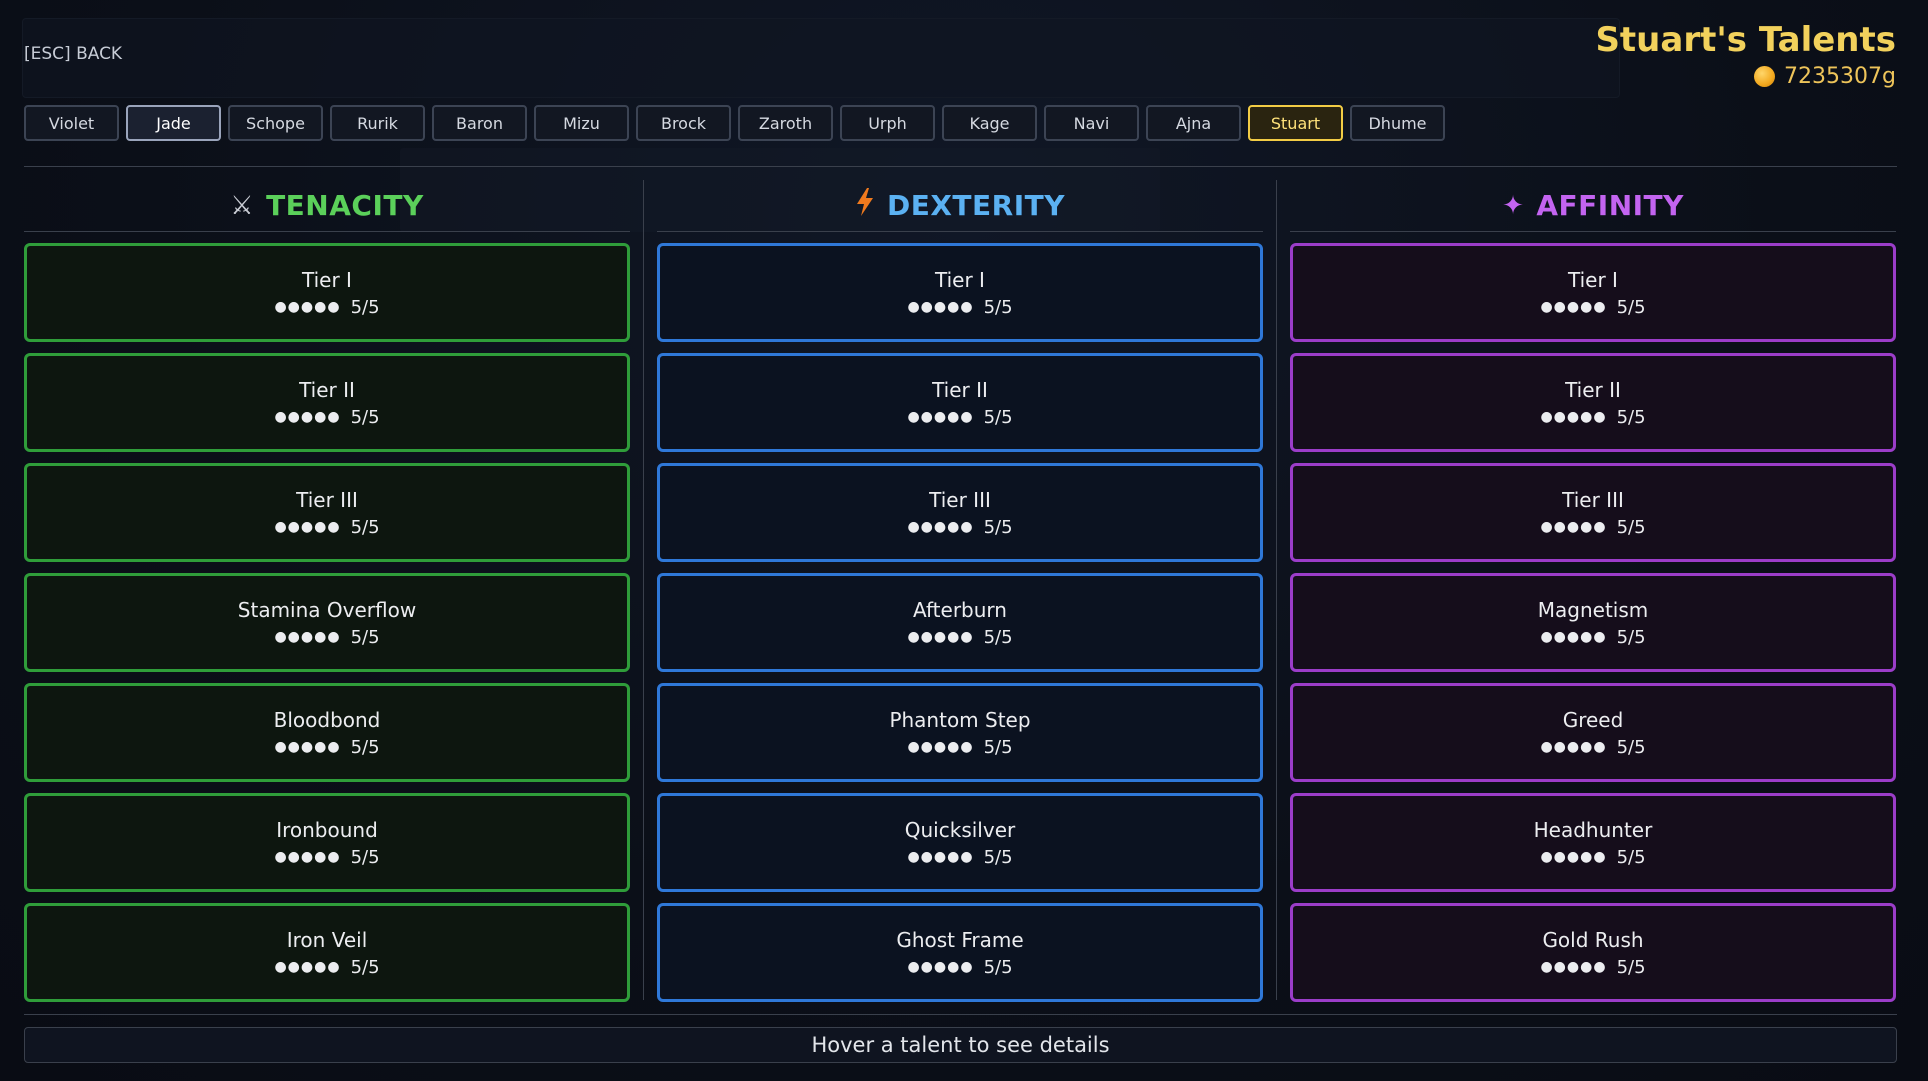 Image resolution: width=1928 pixels, height=1081 pixels. I want to click on affinity-title: AFFINITY, so click(1610, 205).